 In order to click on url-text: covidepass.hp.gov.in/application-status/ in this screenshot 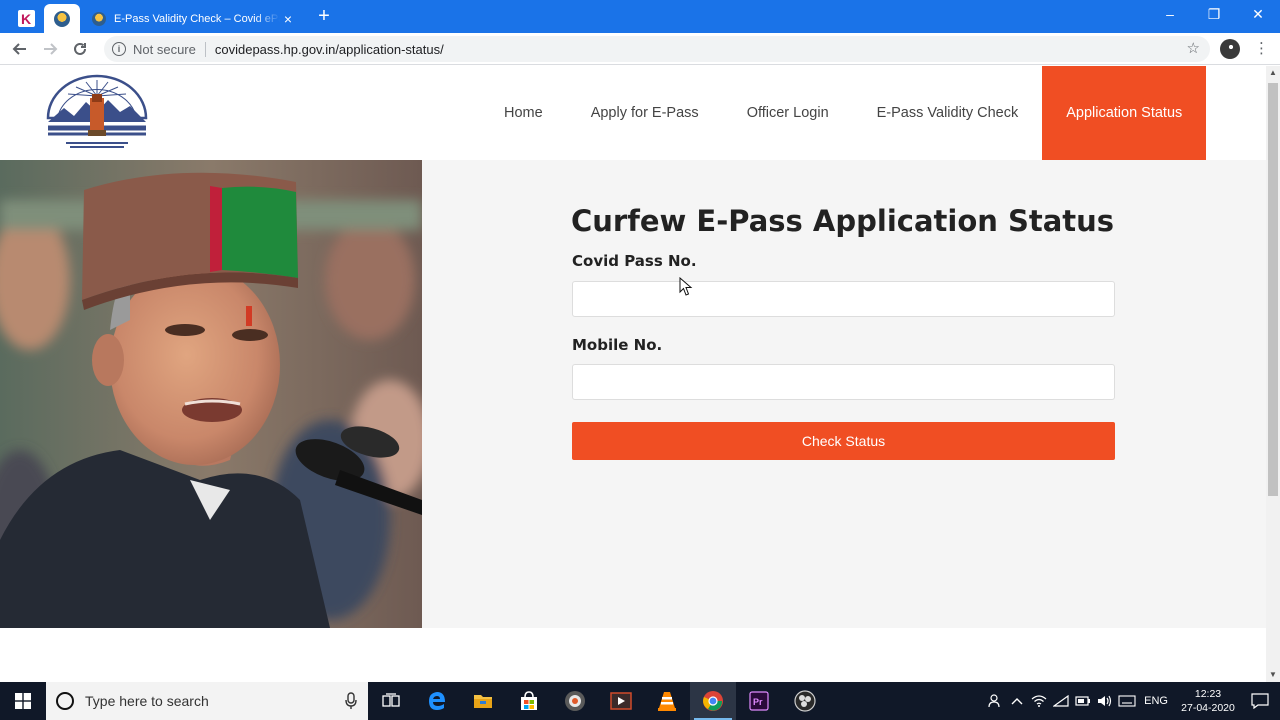, I will do `click(329, 49)`.